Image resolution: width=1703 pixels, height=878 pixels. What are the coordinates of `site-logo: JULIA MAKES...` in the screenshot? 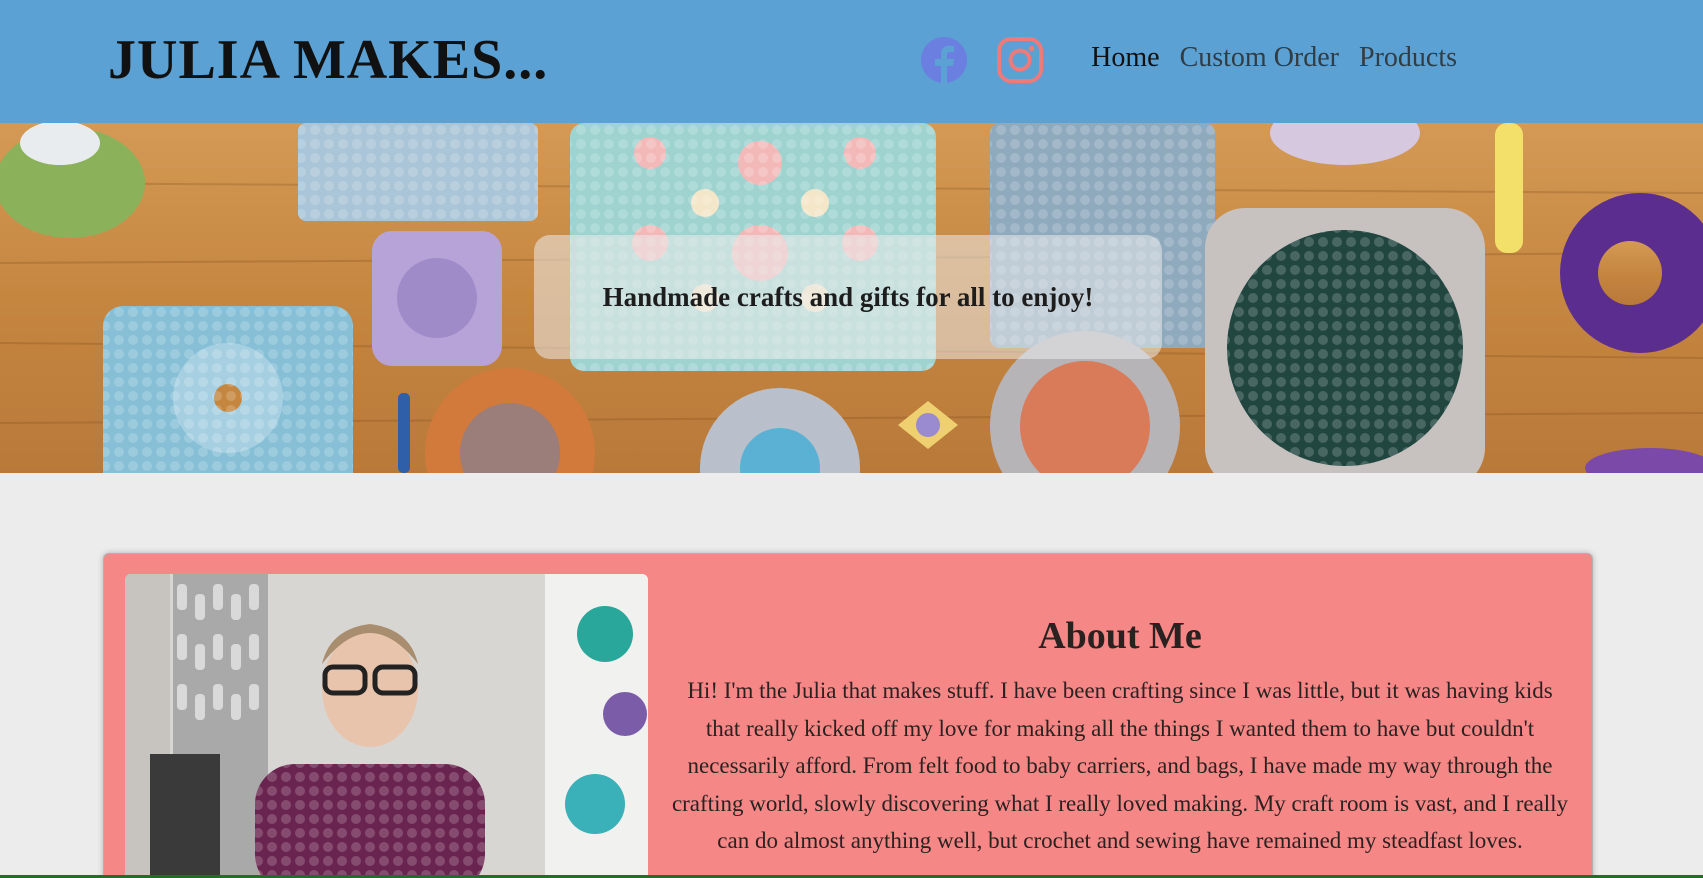 It's located at (328, 60).